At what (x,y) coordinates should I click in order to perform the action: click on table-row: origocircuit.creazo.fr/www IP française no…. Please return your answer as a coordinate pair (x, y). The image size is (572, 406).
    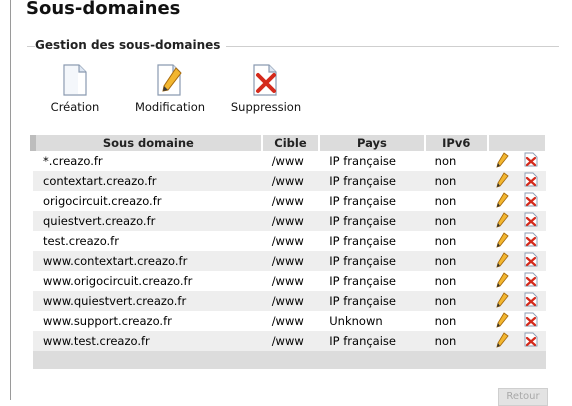
    Looking at the image, I should click on (289, 201).